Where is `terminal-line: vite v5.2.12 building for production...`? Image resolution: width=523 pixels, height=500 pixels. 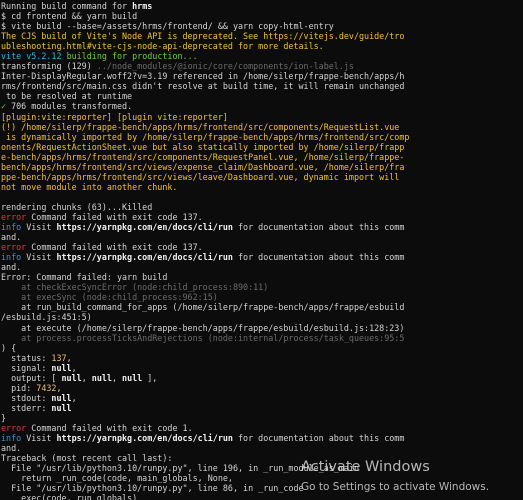
terminal-line: vite v5.2.12 building for production... is located at coordinates (262, 56).